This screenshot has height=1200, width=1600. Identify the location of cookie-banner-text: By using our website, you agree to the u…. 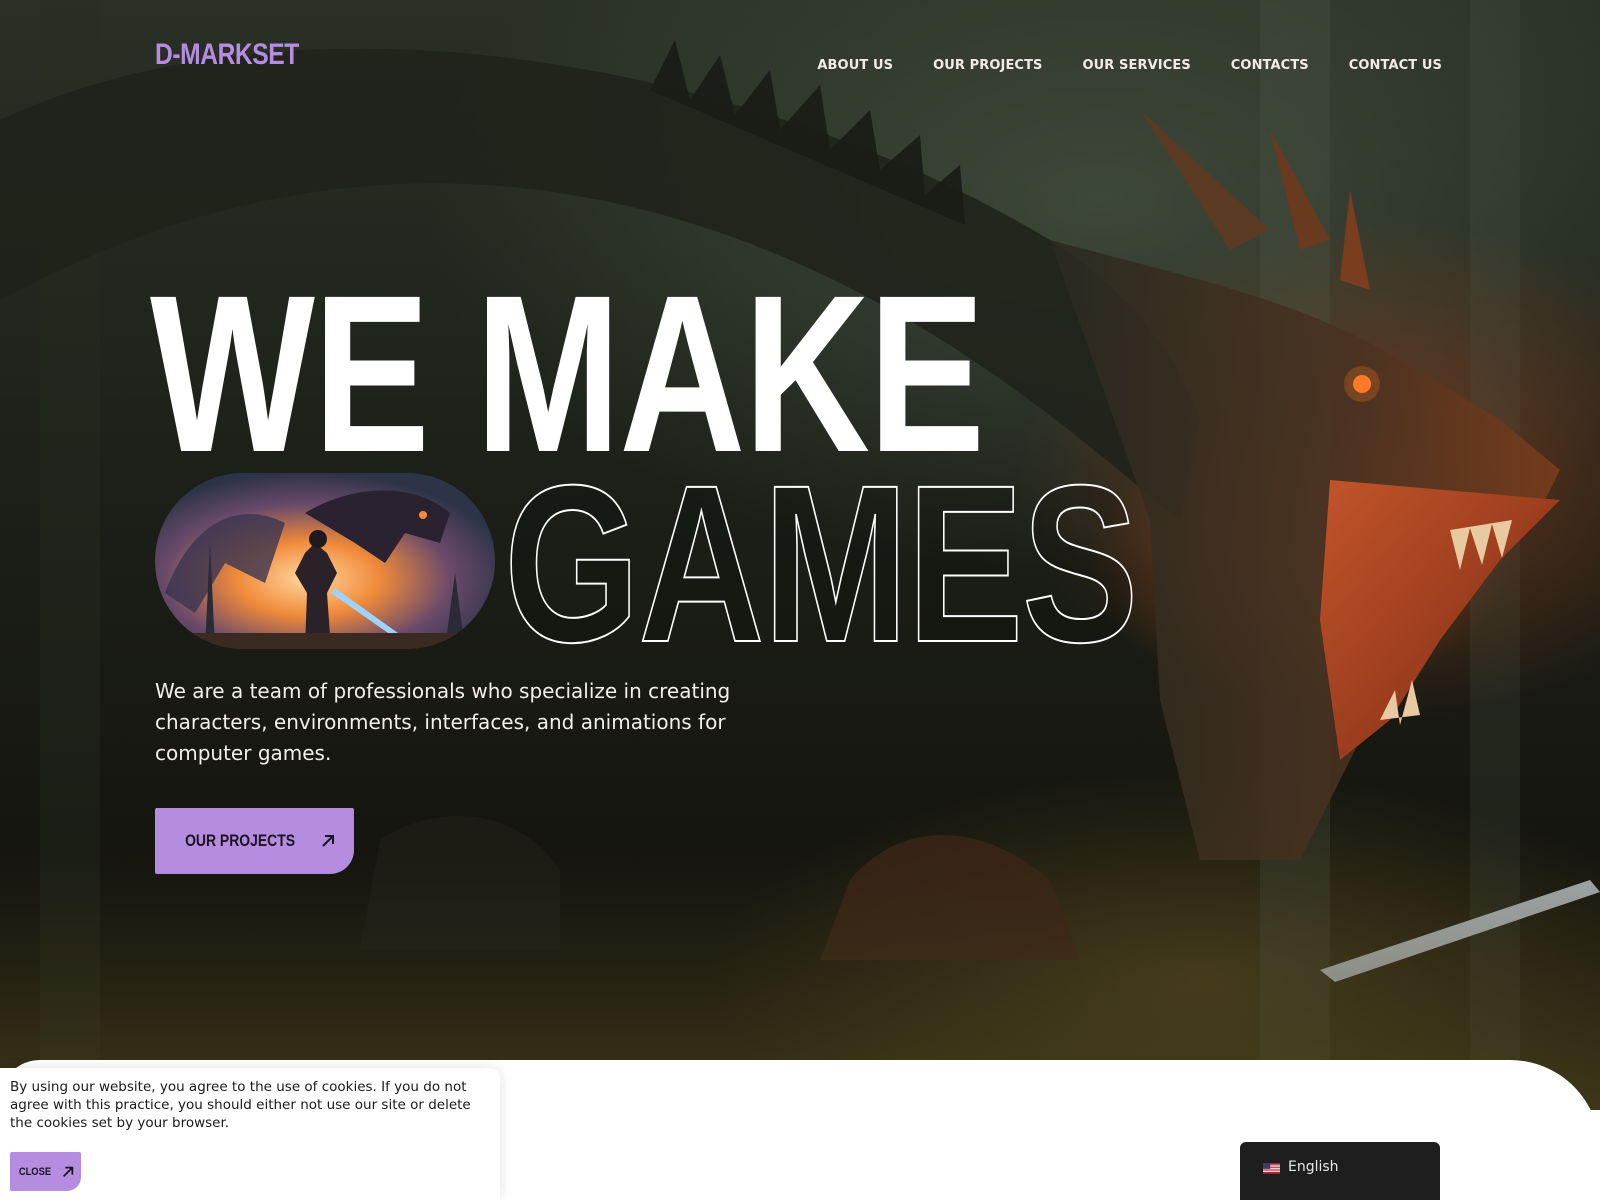
(240, 1105).